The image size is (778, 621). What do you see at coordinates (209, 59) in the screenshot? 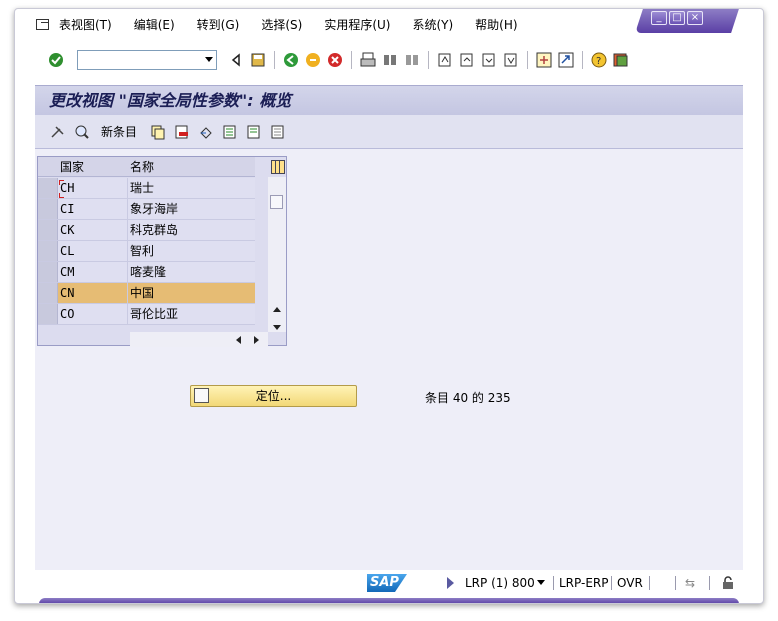
I see `chevron-down-icon` at bounding box center [209, 59].